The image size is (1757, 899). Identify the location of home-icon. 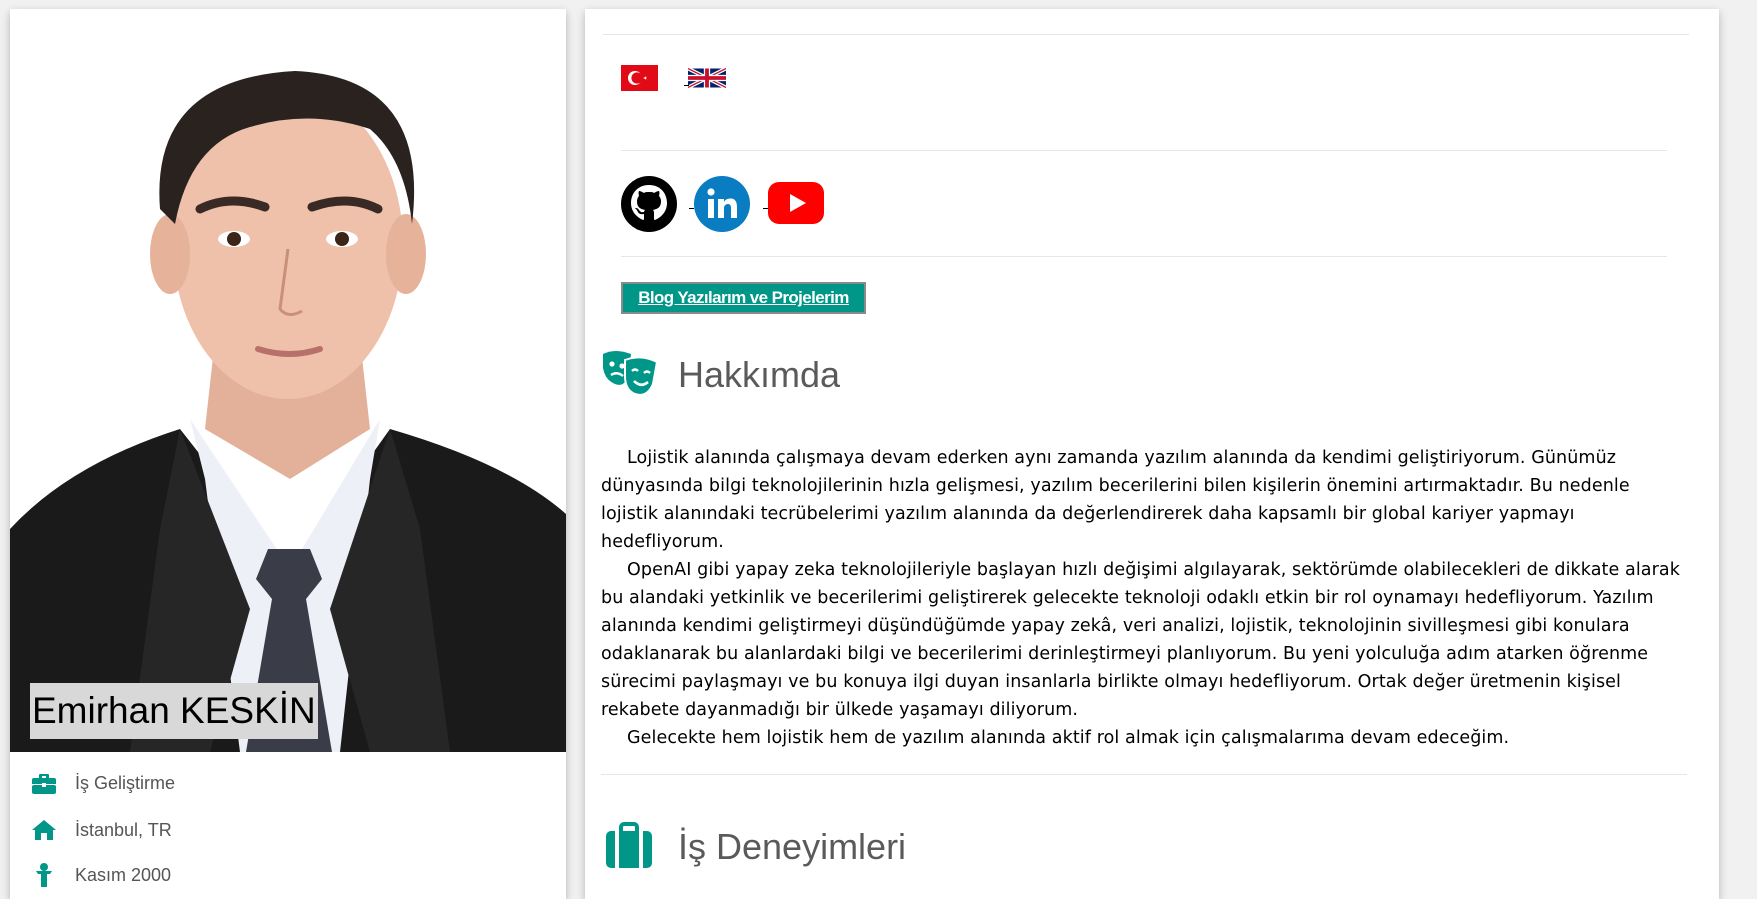
(44, 830).